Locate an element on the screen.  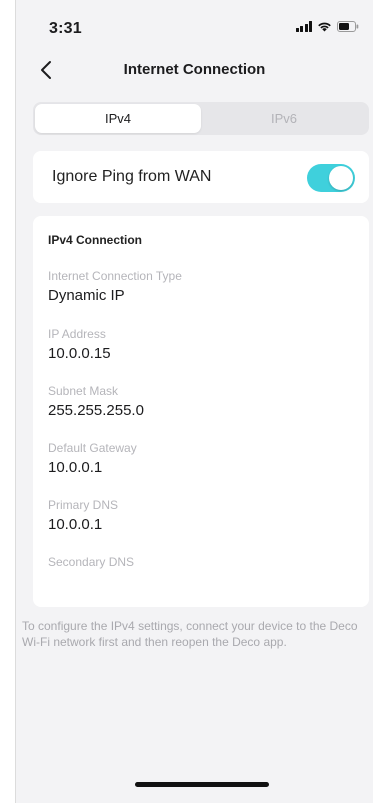
subnet-mask-field: Subnet Mask 255.255.255.0 is located at coordinates (96, 401).